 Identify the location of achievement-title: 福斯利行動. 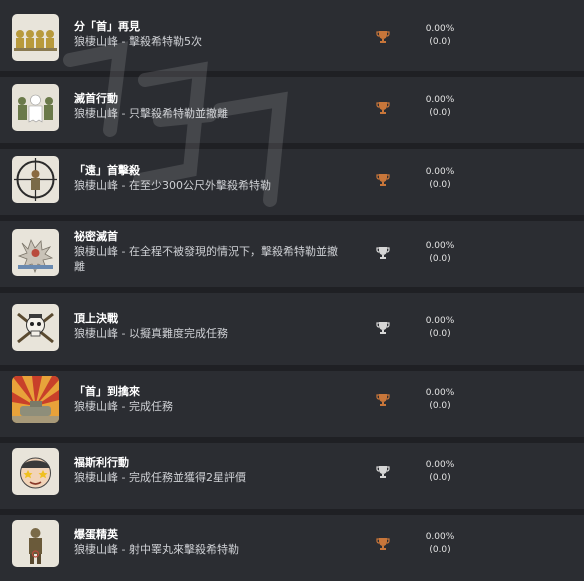
(101, 462).